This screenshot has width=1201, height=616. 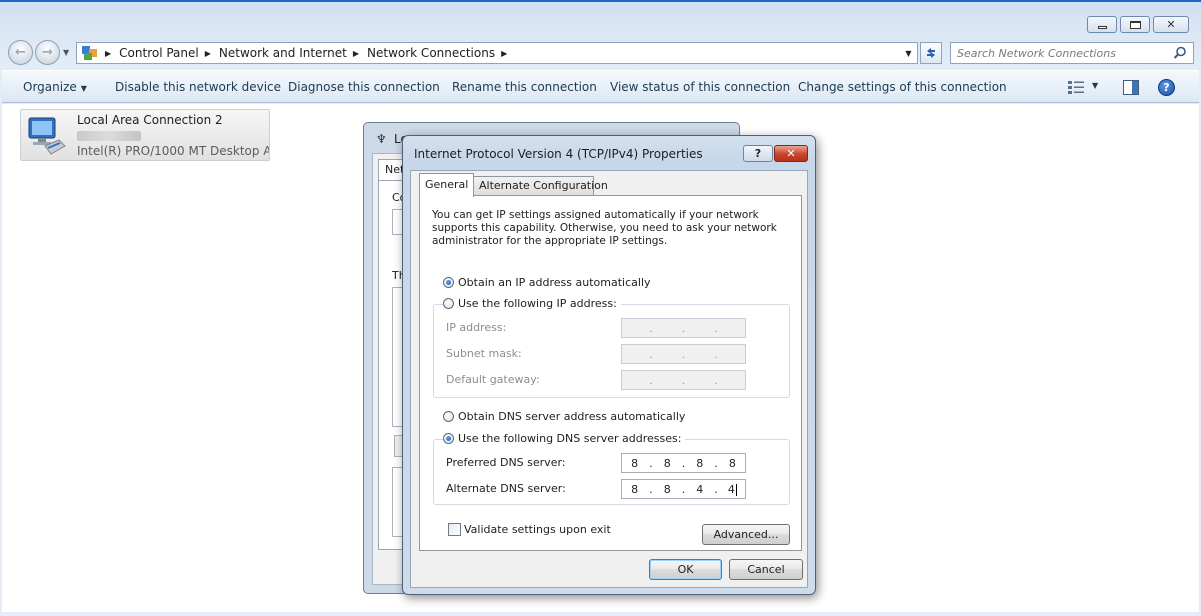 I want to click on alternate-dns-label: Alternate DNS server:, so click(x=506, y=488).